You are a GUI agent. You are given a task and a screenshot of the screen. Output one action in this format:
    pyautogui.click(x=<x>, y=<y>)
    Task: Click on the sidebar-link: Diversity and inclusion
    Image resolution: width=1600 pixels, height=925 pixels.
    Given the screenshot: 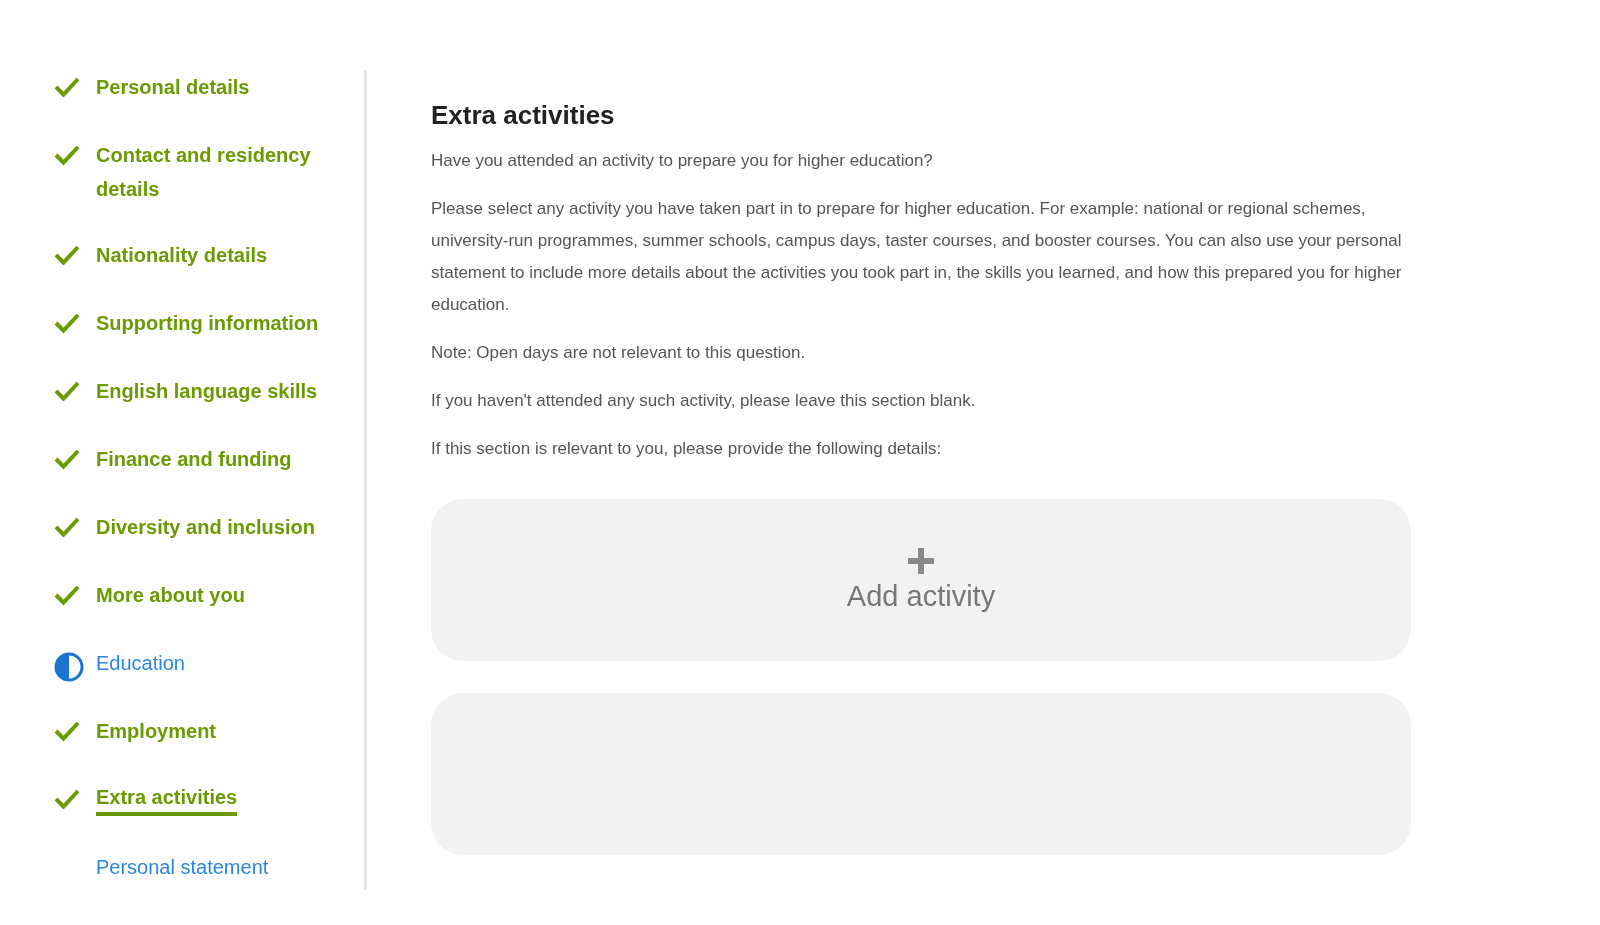 What is the action you would take?
    pyautogui.click(x=205, y=527)
    